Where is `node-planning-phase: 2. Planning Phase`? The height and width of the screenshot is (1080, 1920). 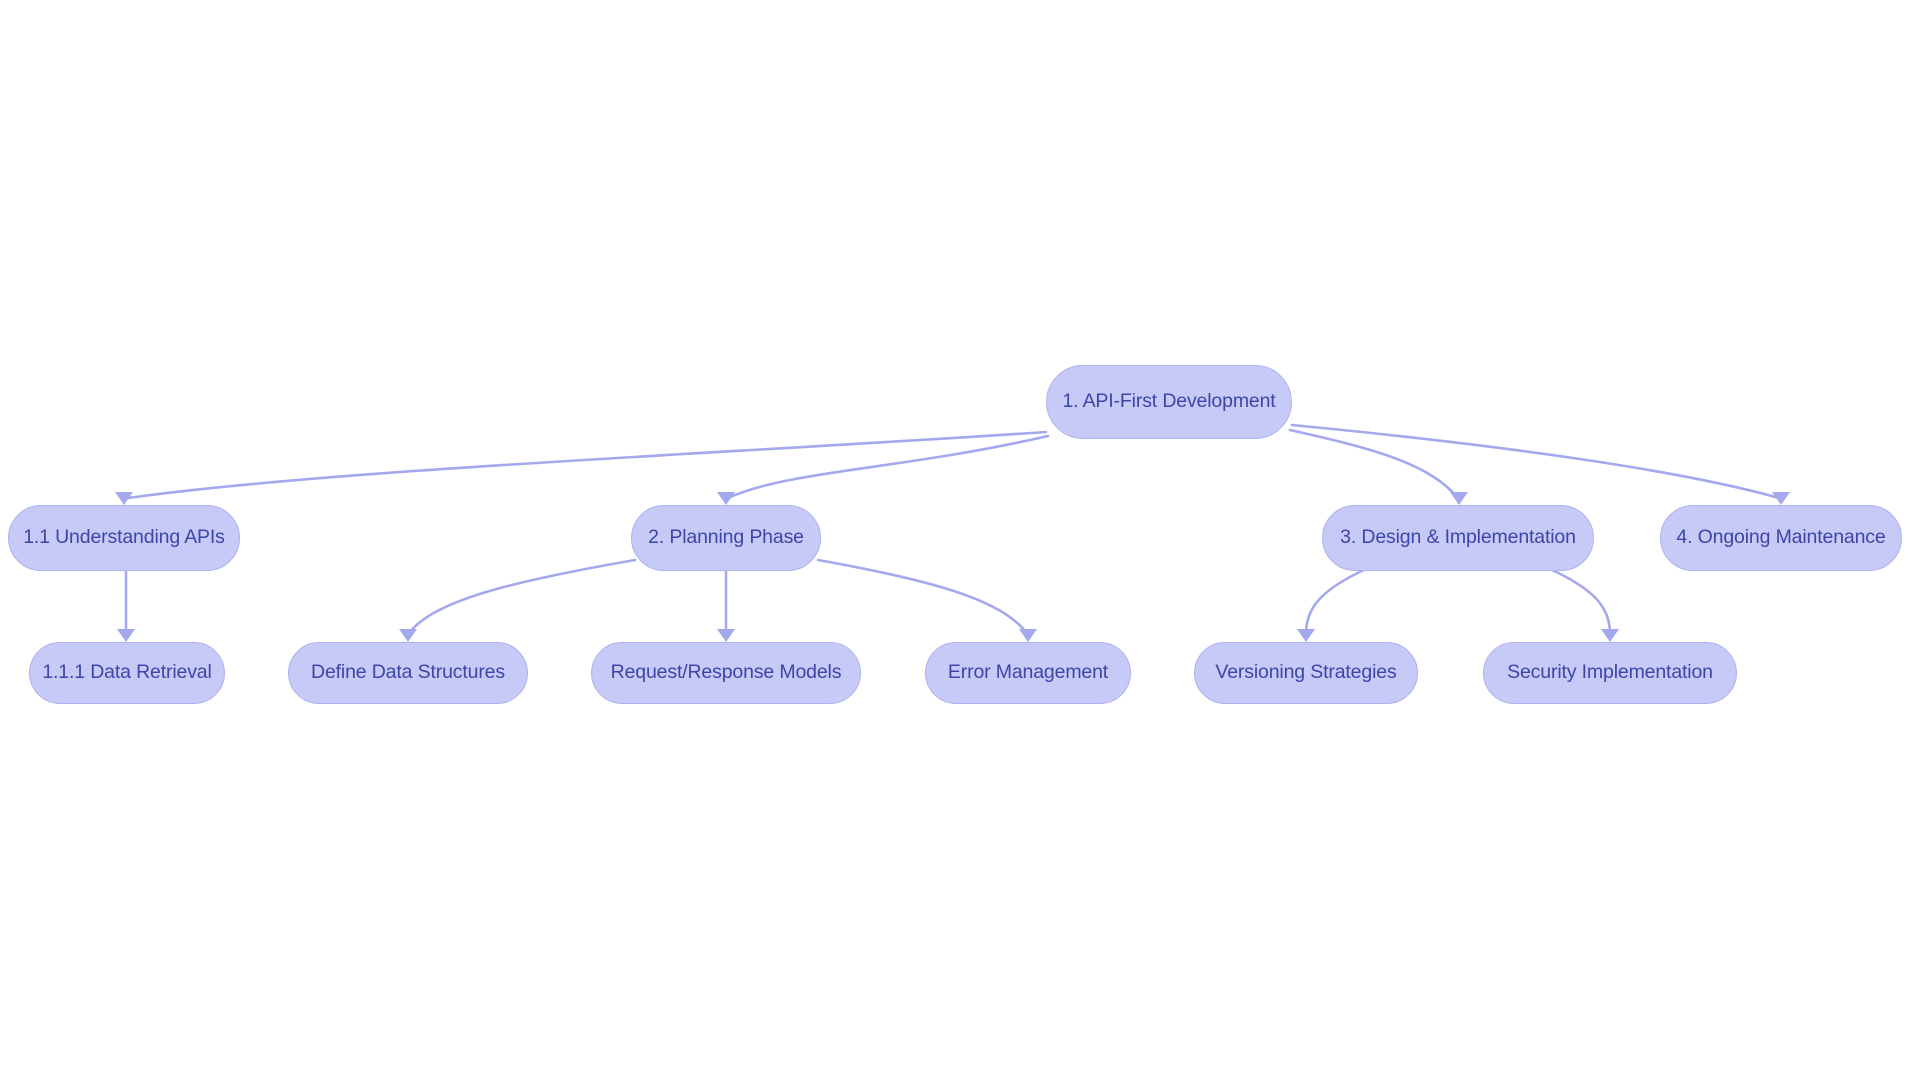
node-planning-phase: 2. Planning Phase is located at coordinates (726, 538).